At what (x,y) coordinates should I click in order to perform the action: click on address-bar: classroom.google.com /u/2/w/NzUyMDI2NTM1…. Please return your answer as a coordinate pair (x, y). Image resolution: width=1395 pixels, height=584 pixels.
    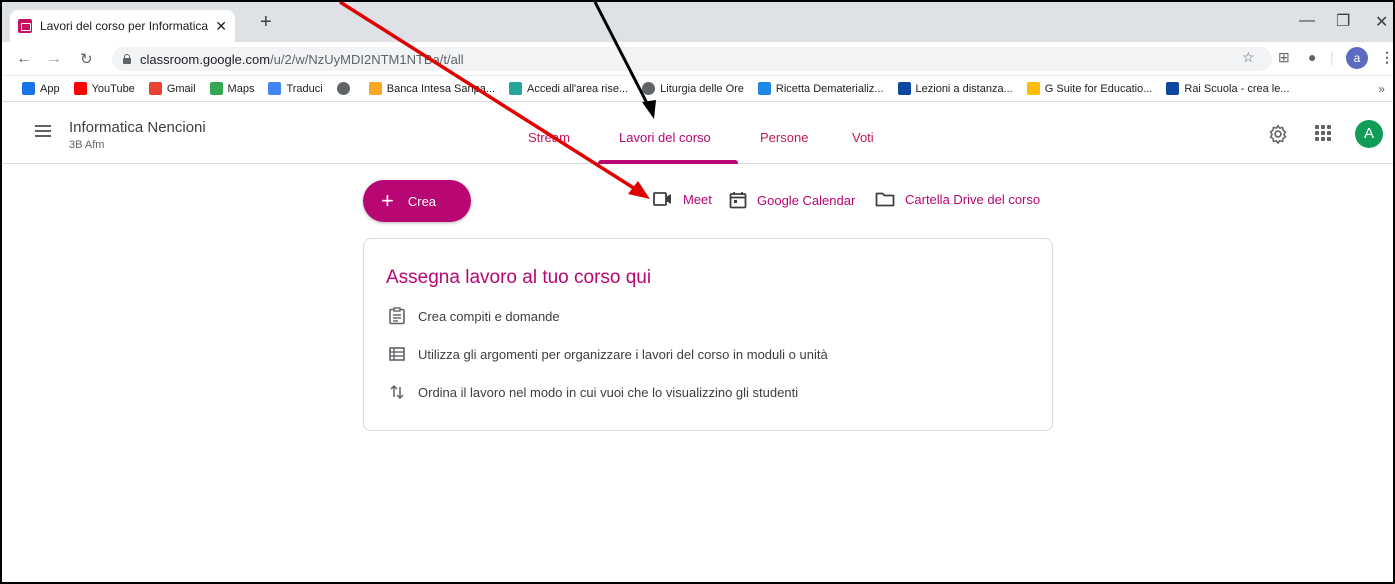
    Looking at the image, I should click on (692, 59).